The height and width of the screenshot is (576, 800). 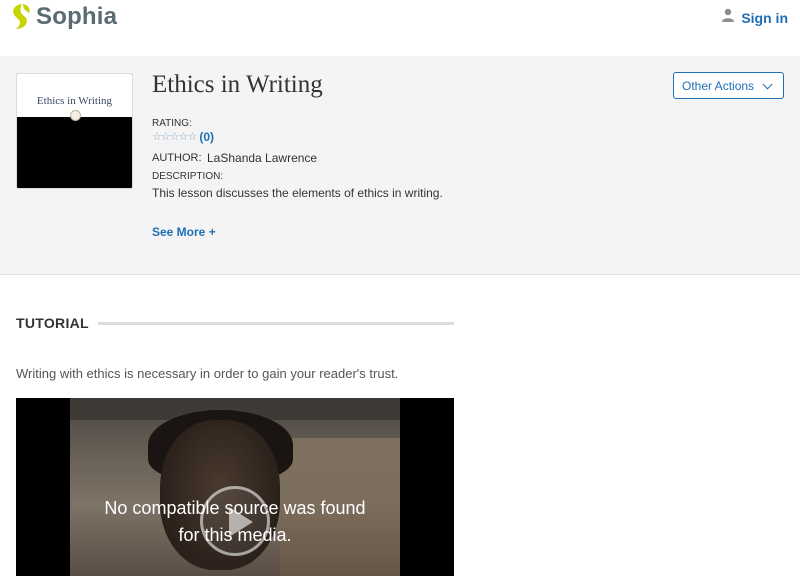 I want to click on user-icon, so click(x=728, y=17).